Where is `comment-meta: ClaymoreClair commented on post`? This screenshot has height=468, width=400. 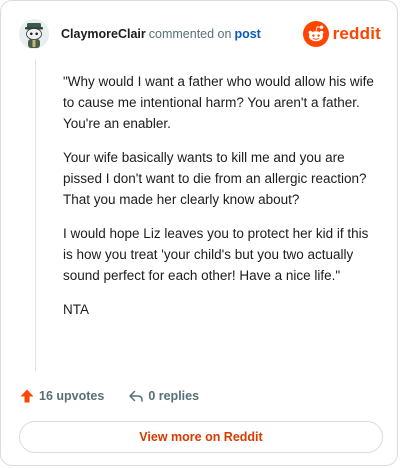 comment-meta: ClaymoreClair commented on post is located at coordinates (161, 34).